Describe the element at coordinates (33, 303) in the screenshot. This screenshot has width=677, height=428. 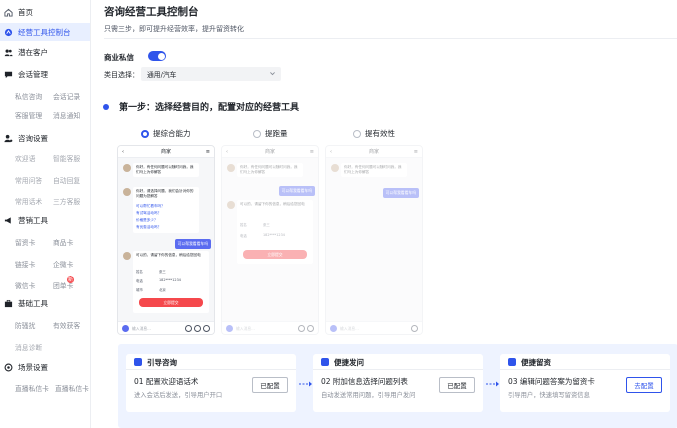
I see `section-label: 基础工具` at that location.